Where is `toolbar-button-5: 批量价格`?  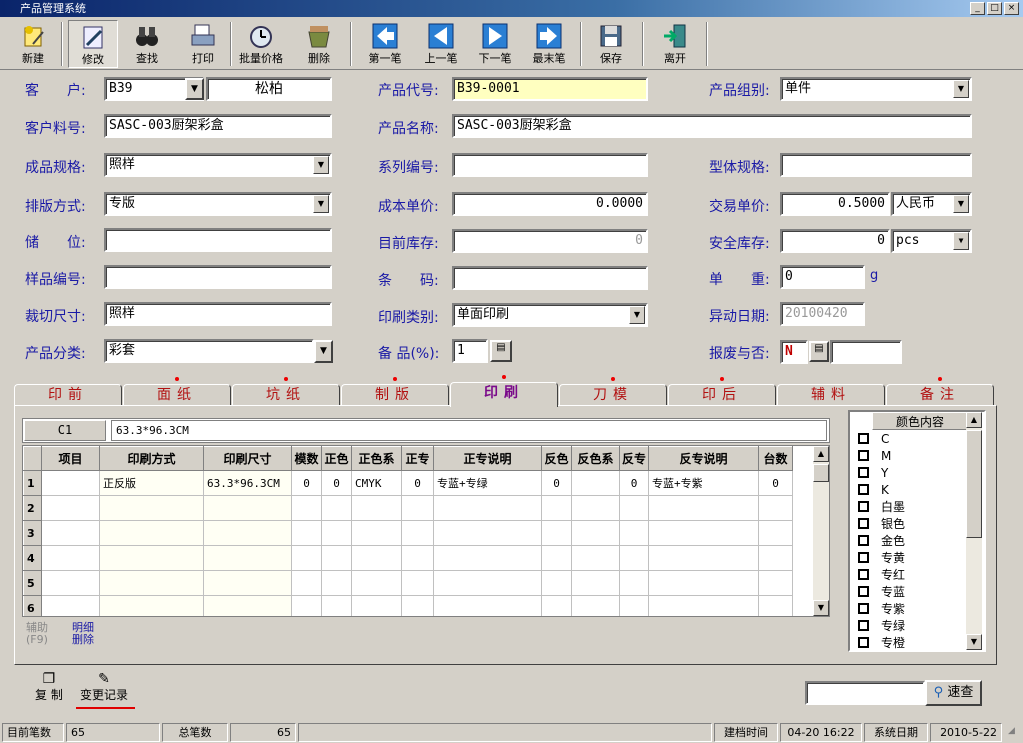
toolbar-button-5: 批量价格 is located at coordinates (261, 44).